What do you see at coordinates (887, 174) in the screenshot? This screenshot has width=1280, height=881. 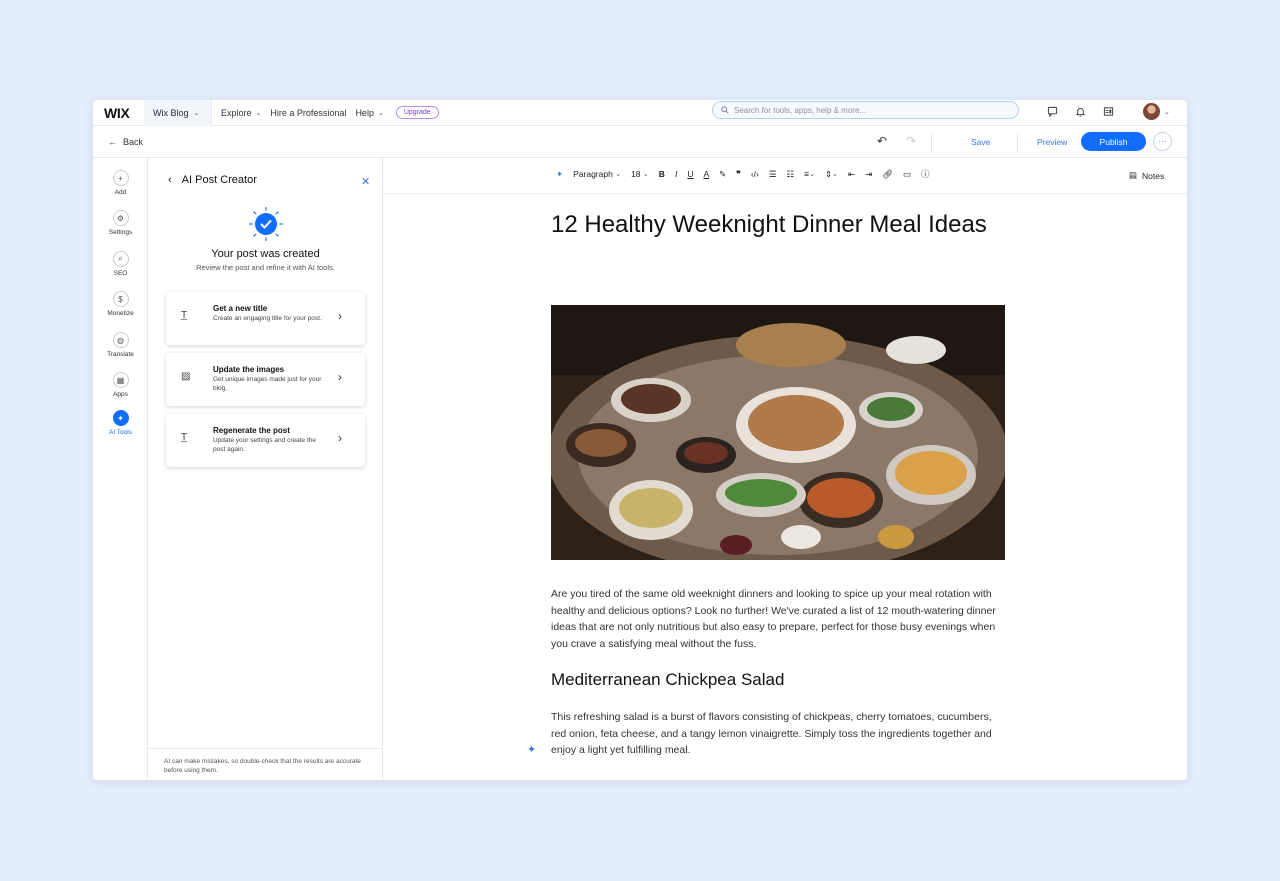 I see `link-icon: 🔗︎` at bounding box center [887, 174].